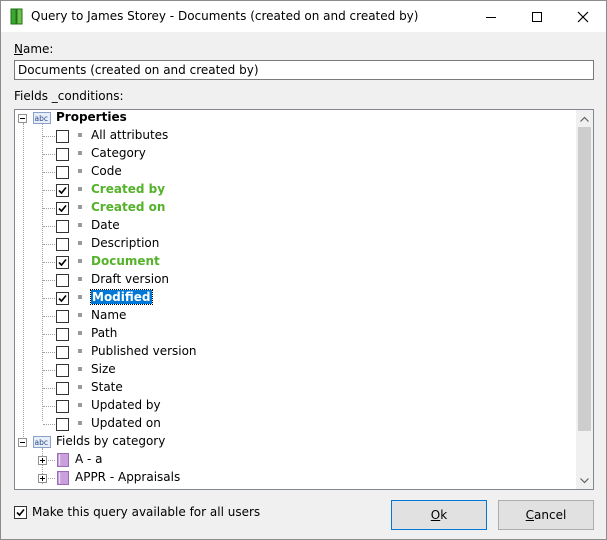 This screenshot has width=607, height=540. I want to click on close-button, so click(583, 16).